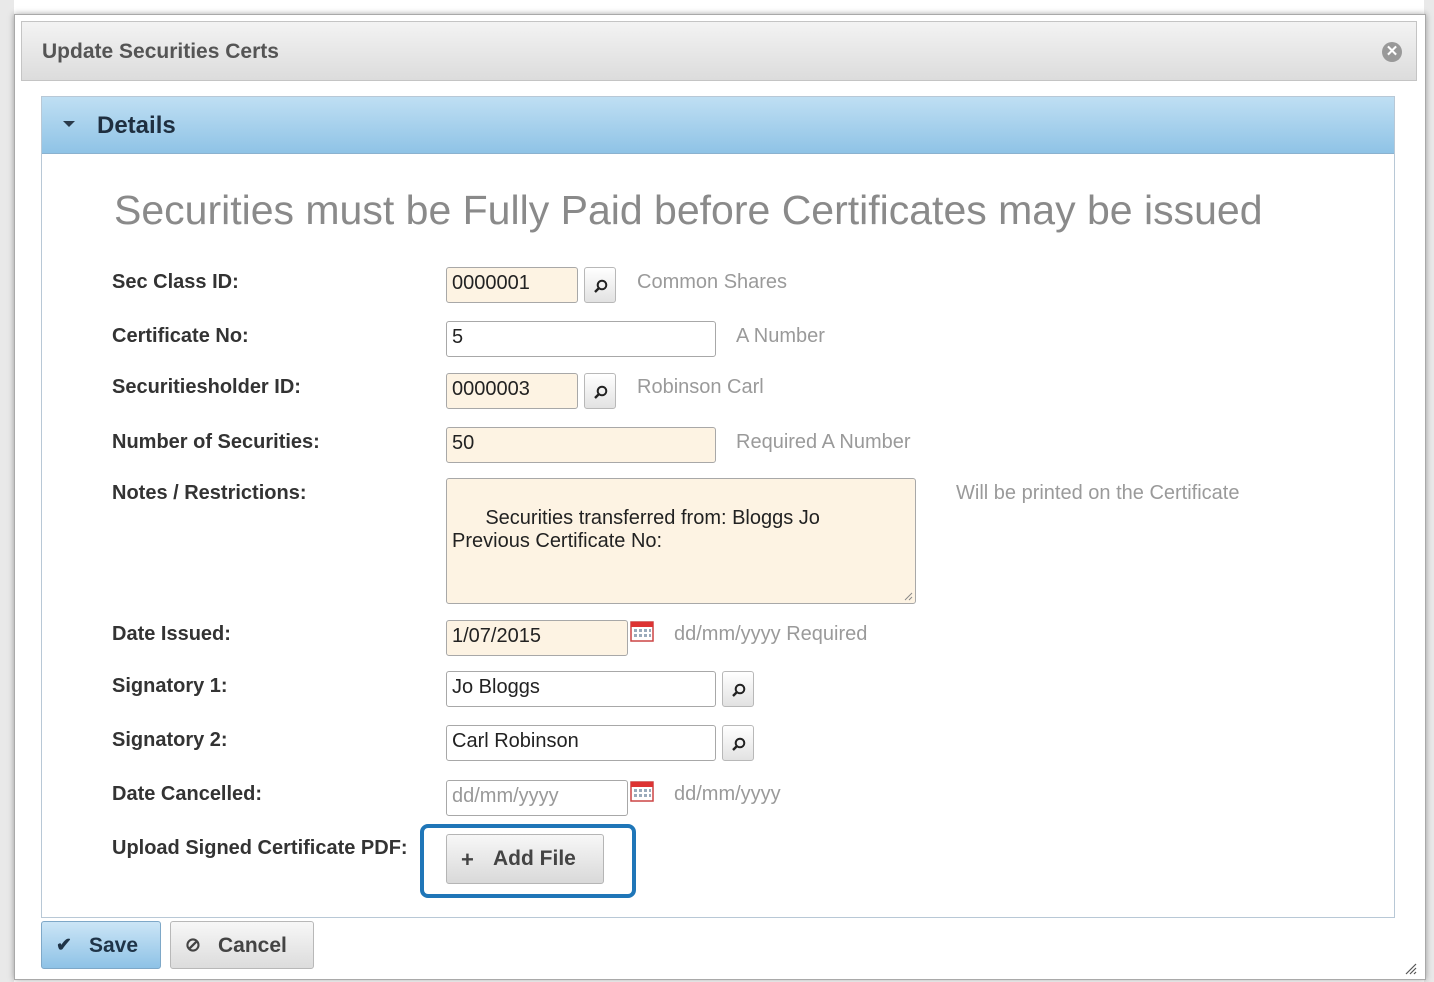 Image resolution: width=1434 pixels, height=982 pixels. Describe the element at coordinates (908, 596) in the screenshot. I see `resize-grip-icon` at that location.